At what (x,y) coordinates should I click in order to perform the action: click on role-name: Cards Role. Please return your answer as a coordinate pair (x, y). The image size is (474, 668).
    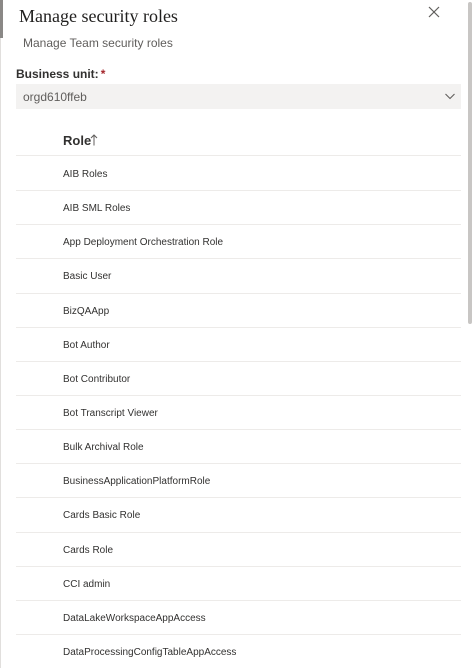
    Looking at the image, I should click on (88, 550).